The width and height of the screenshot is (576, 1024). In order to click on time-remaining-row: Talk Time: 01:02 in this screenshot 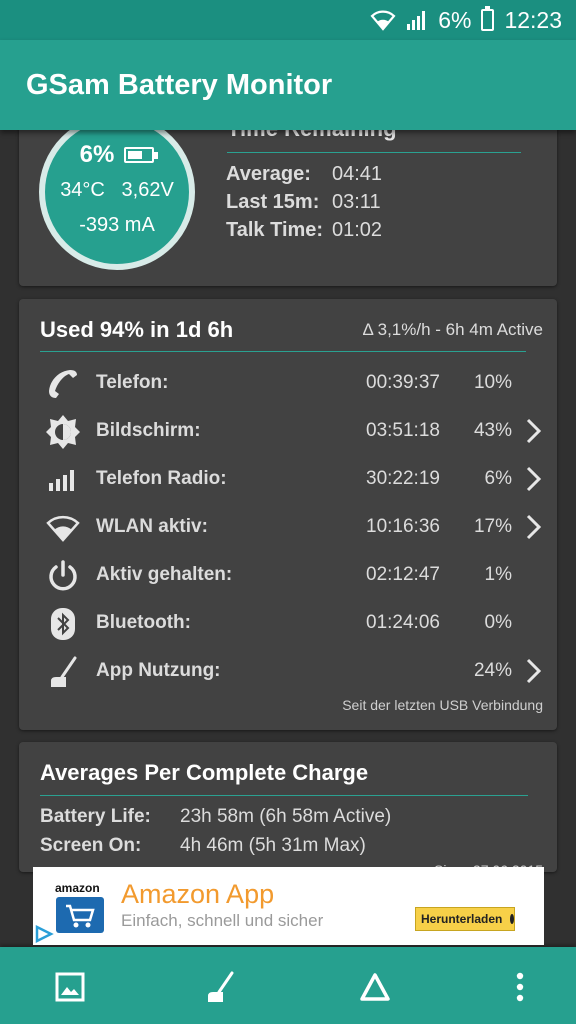, I will do `click(304, 230)`.